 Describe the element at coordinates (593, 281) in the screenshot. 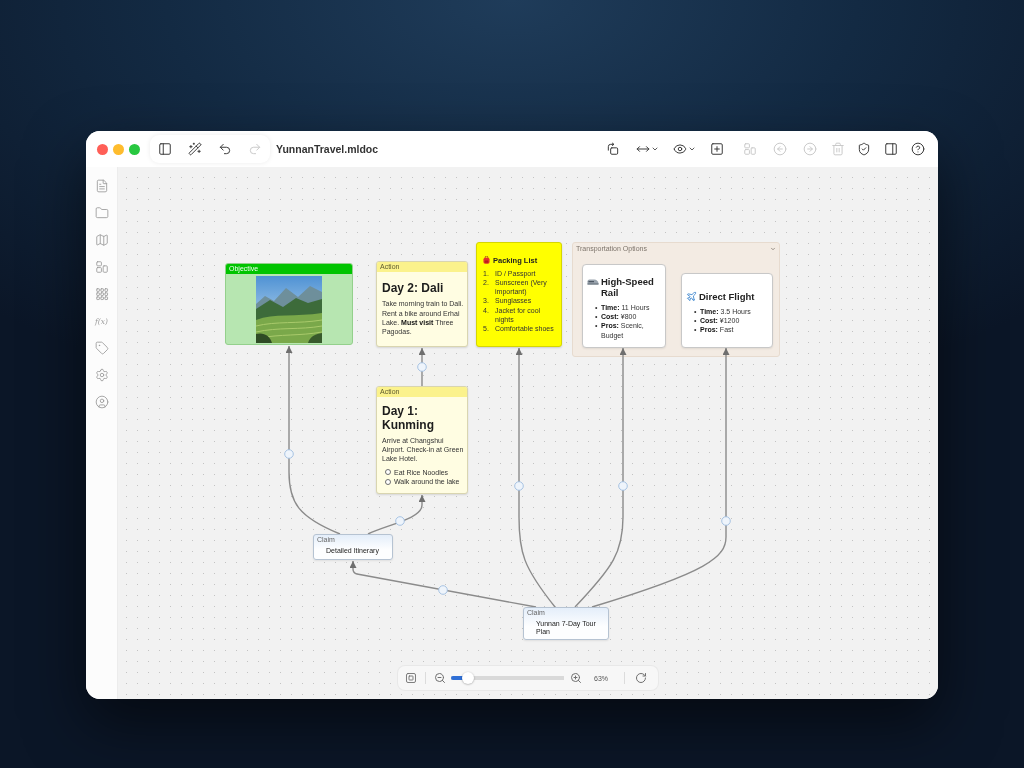

I see `train-icon` at that location.